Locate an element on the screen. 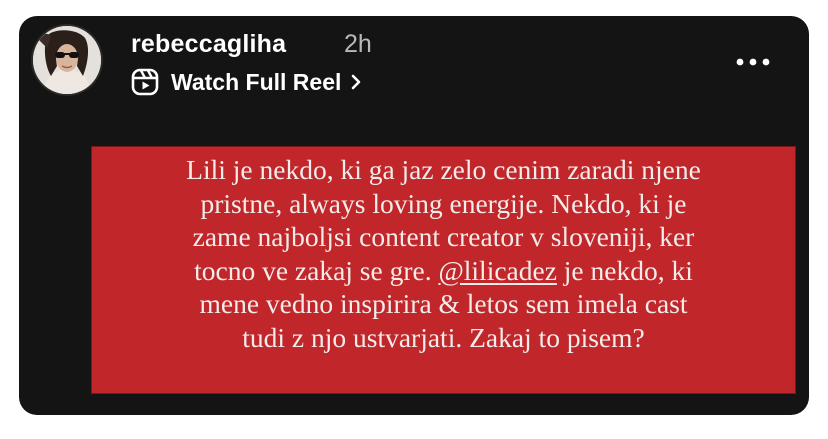 The width and height of the screenshot is (828, 439). avatar-photo is located at coordinates (67, 60).